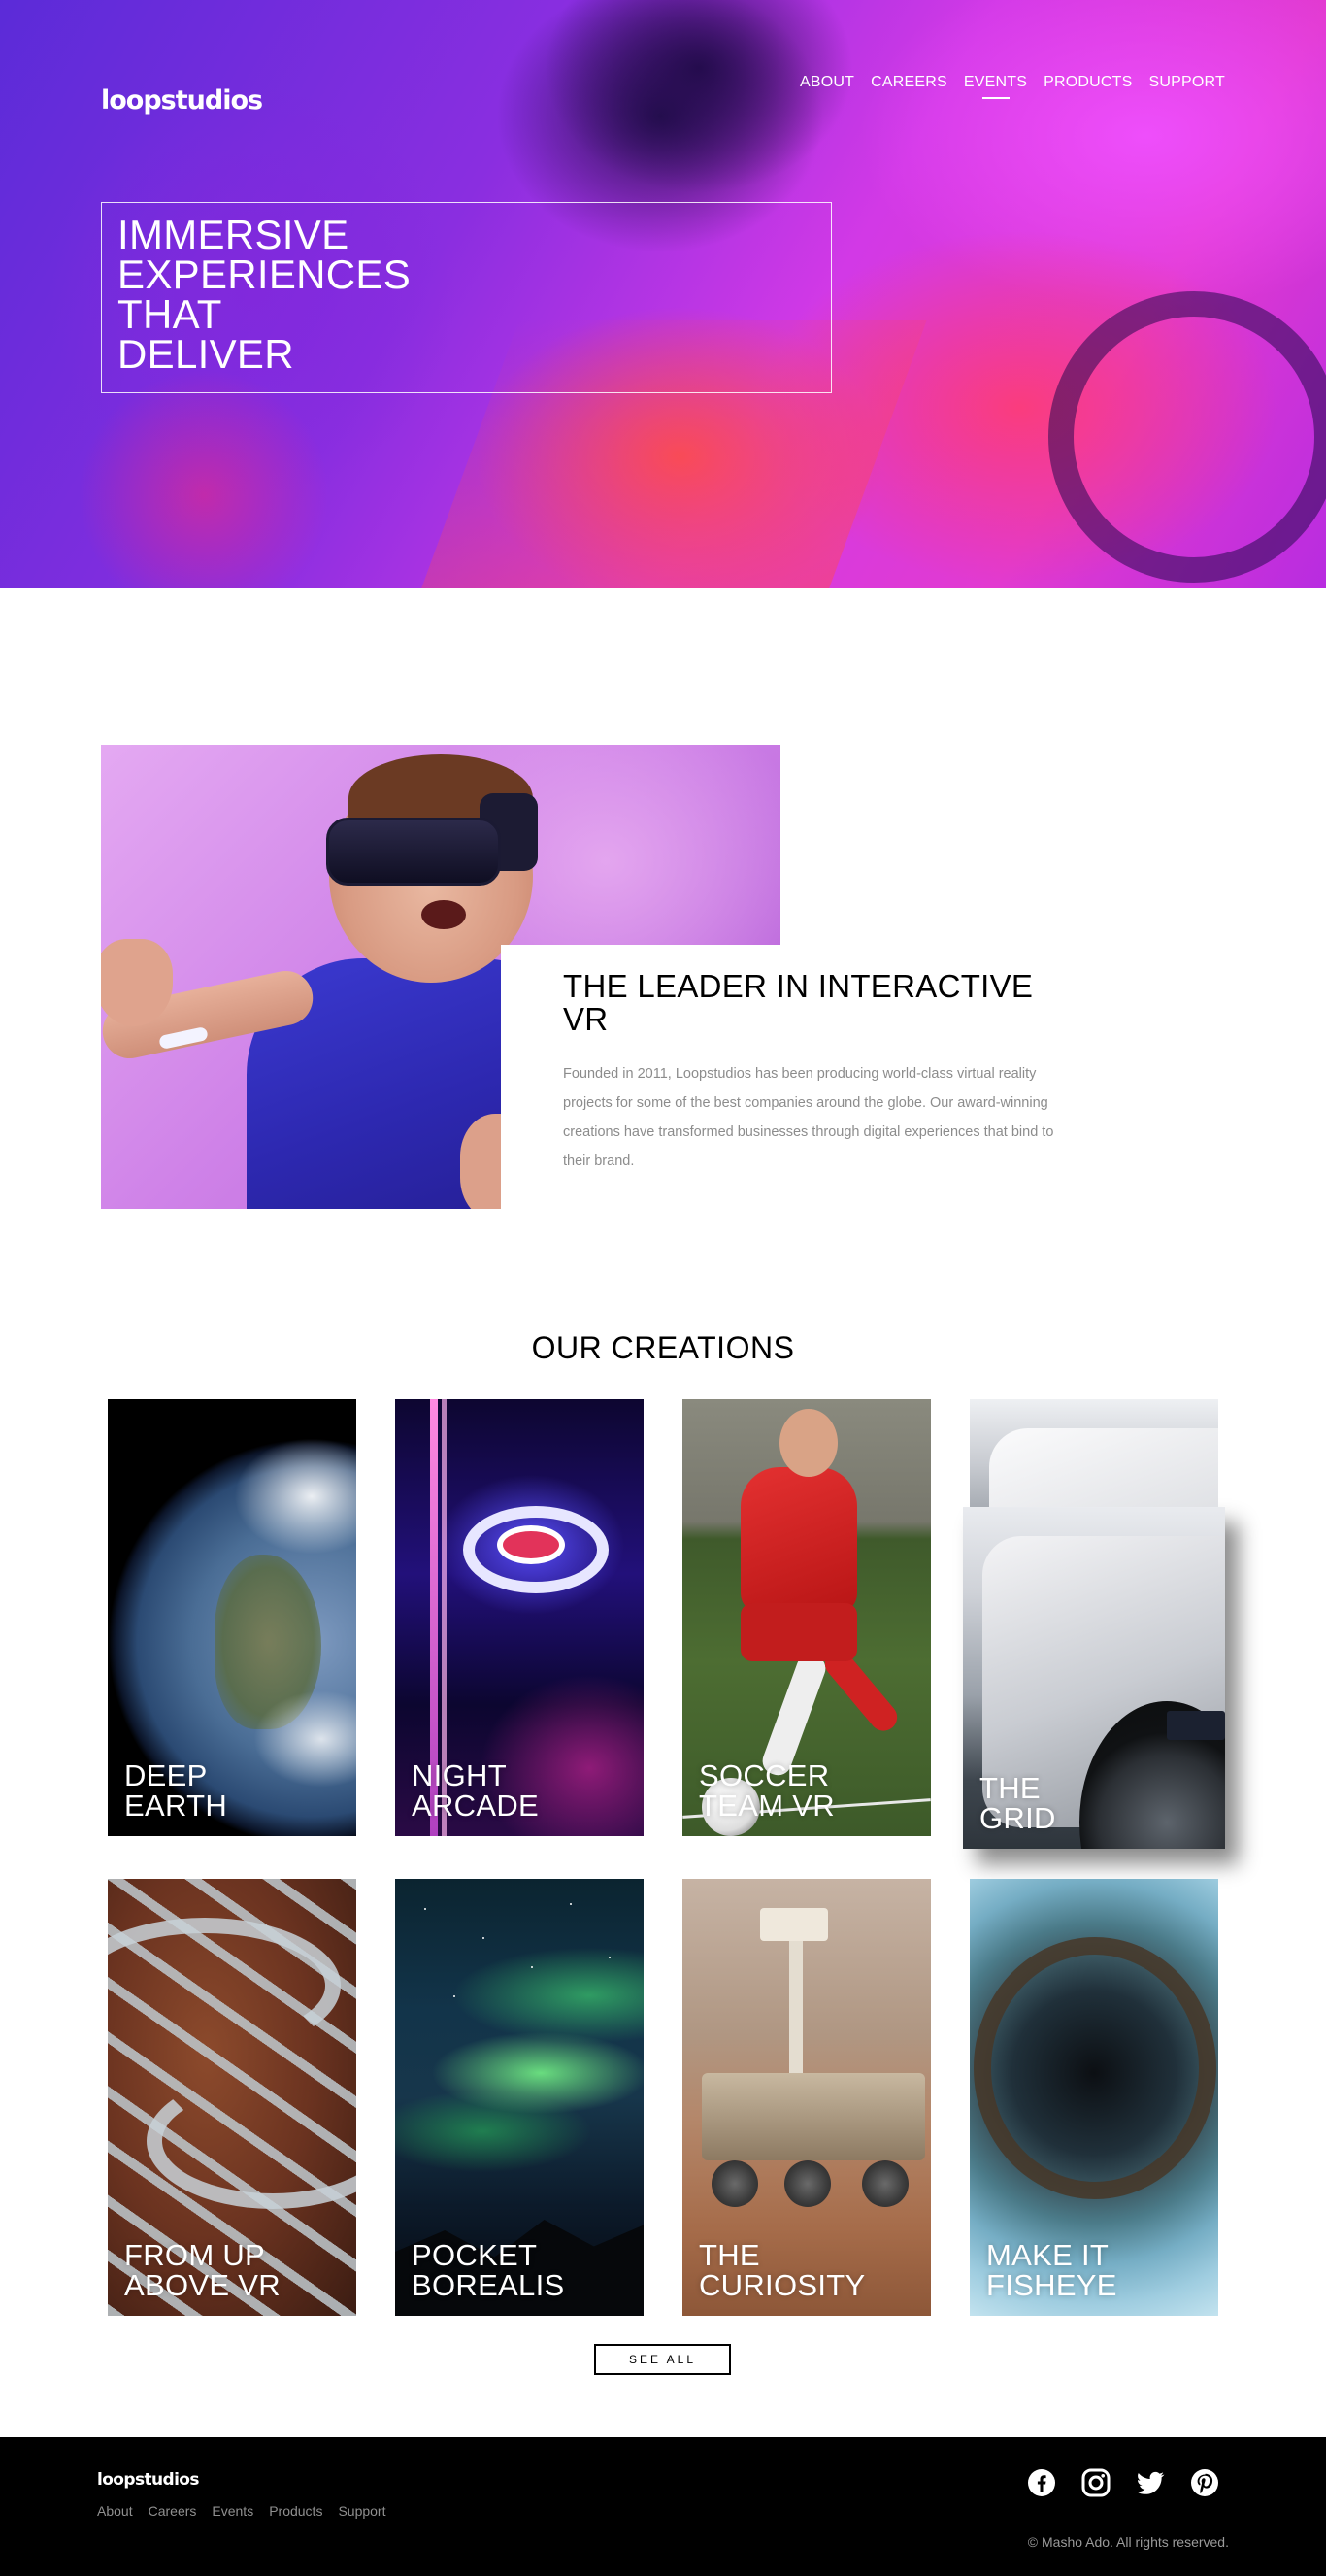 This screenshot has width=1326, height=2576. Describe the element at coordinates (519, 2098) in the screenshot. I see `creation-card-pocket-borealis: POCKET BOREALIS` at that location.